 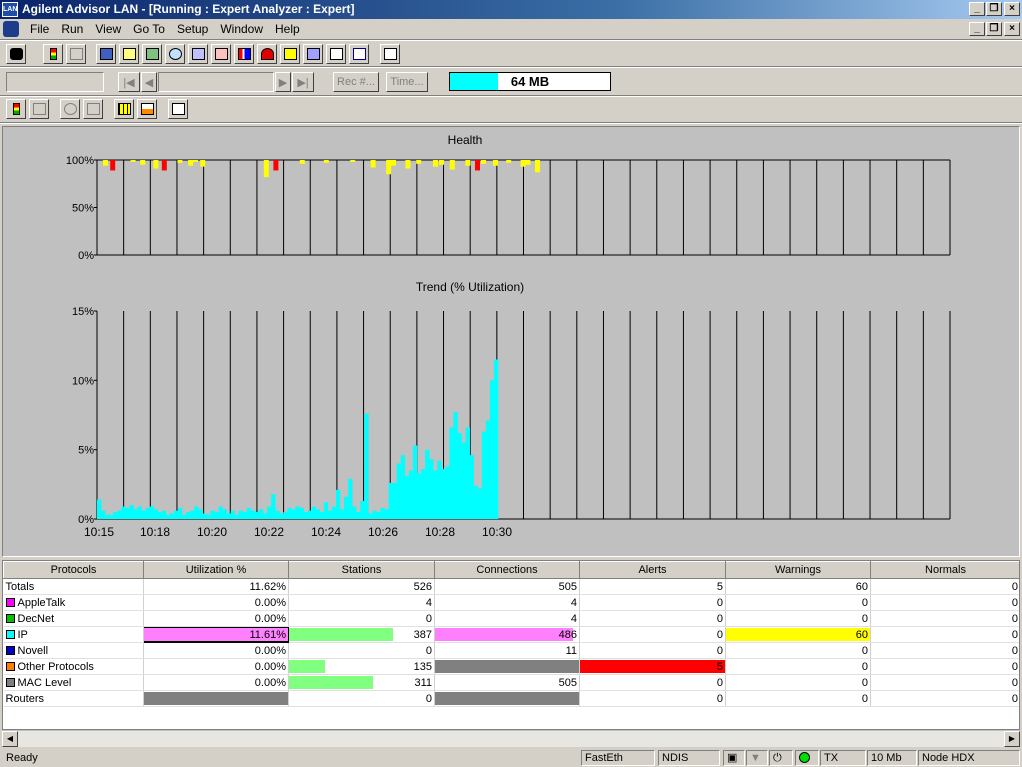 What do you see at coordinates (70, 109) in the screenshot?
I see `refresh-icon` at bounding box center [70, 109].